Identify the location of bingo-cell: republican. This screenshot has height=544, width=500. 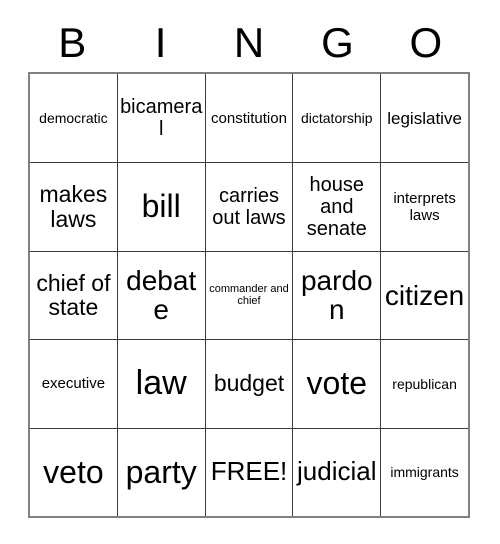
(424, 383).